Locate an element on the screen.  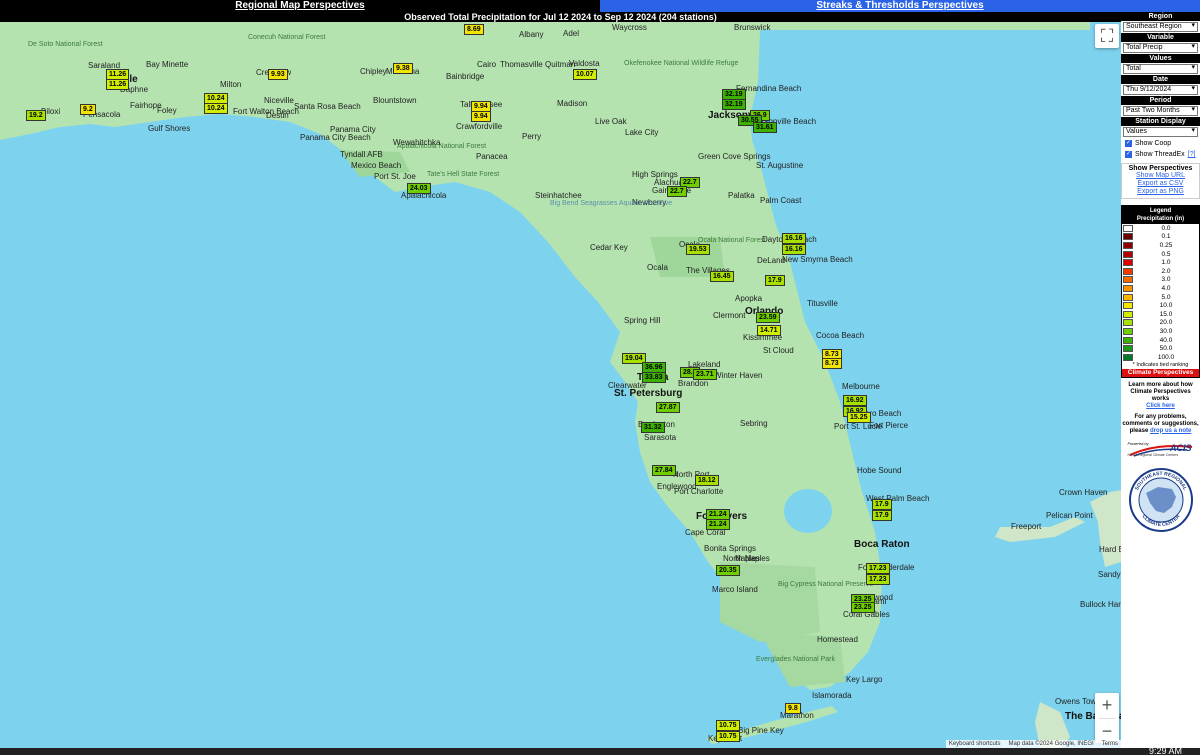
station-marker: 9.2 is located at coordinates (88, 109).